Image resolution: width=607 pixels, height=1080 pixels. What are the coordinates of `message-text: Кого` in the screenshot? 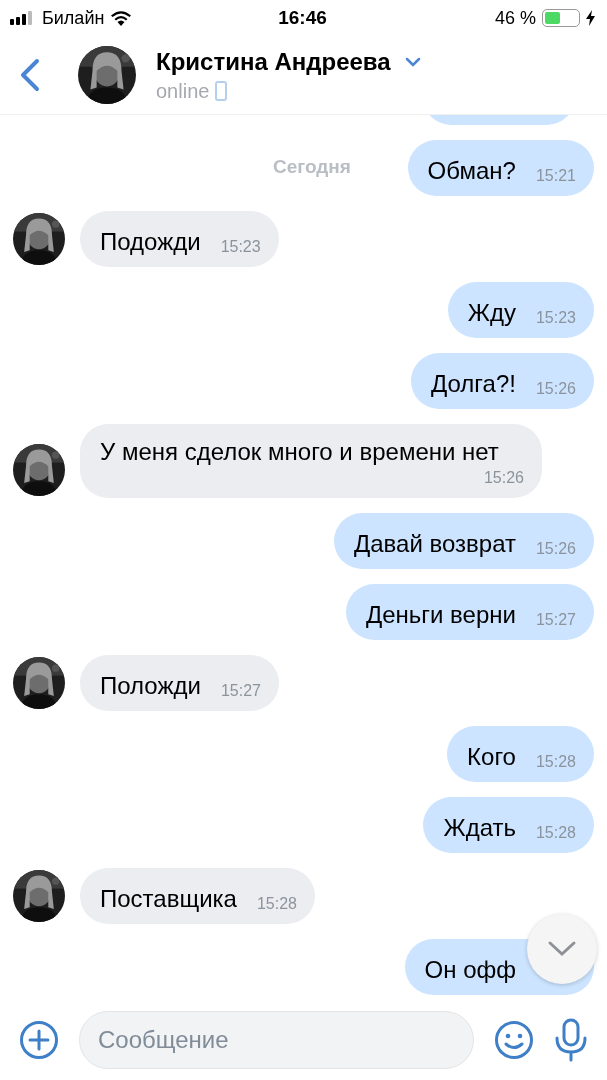 It's located at (491, 757).